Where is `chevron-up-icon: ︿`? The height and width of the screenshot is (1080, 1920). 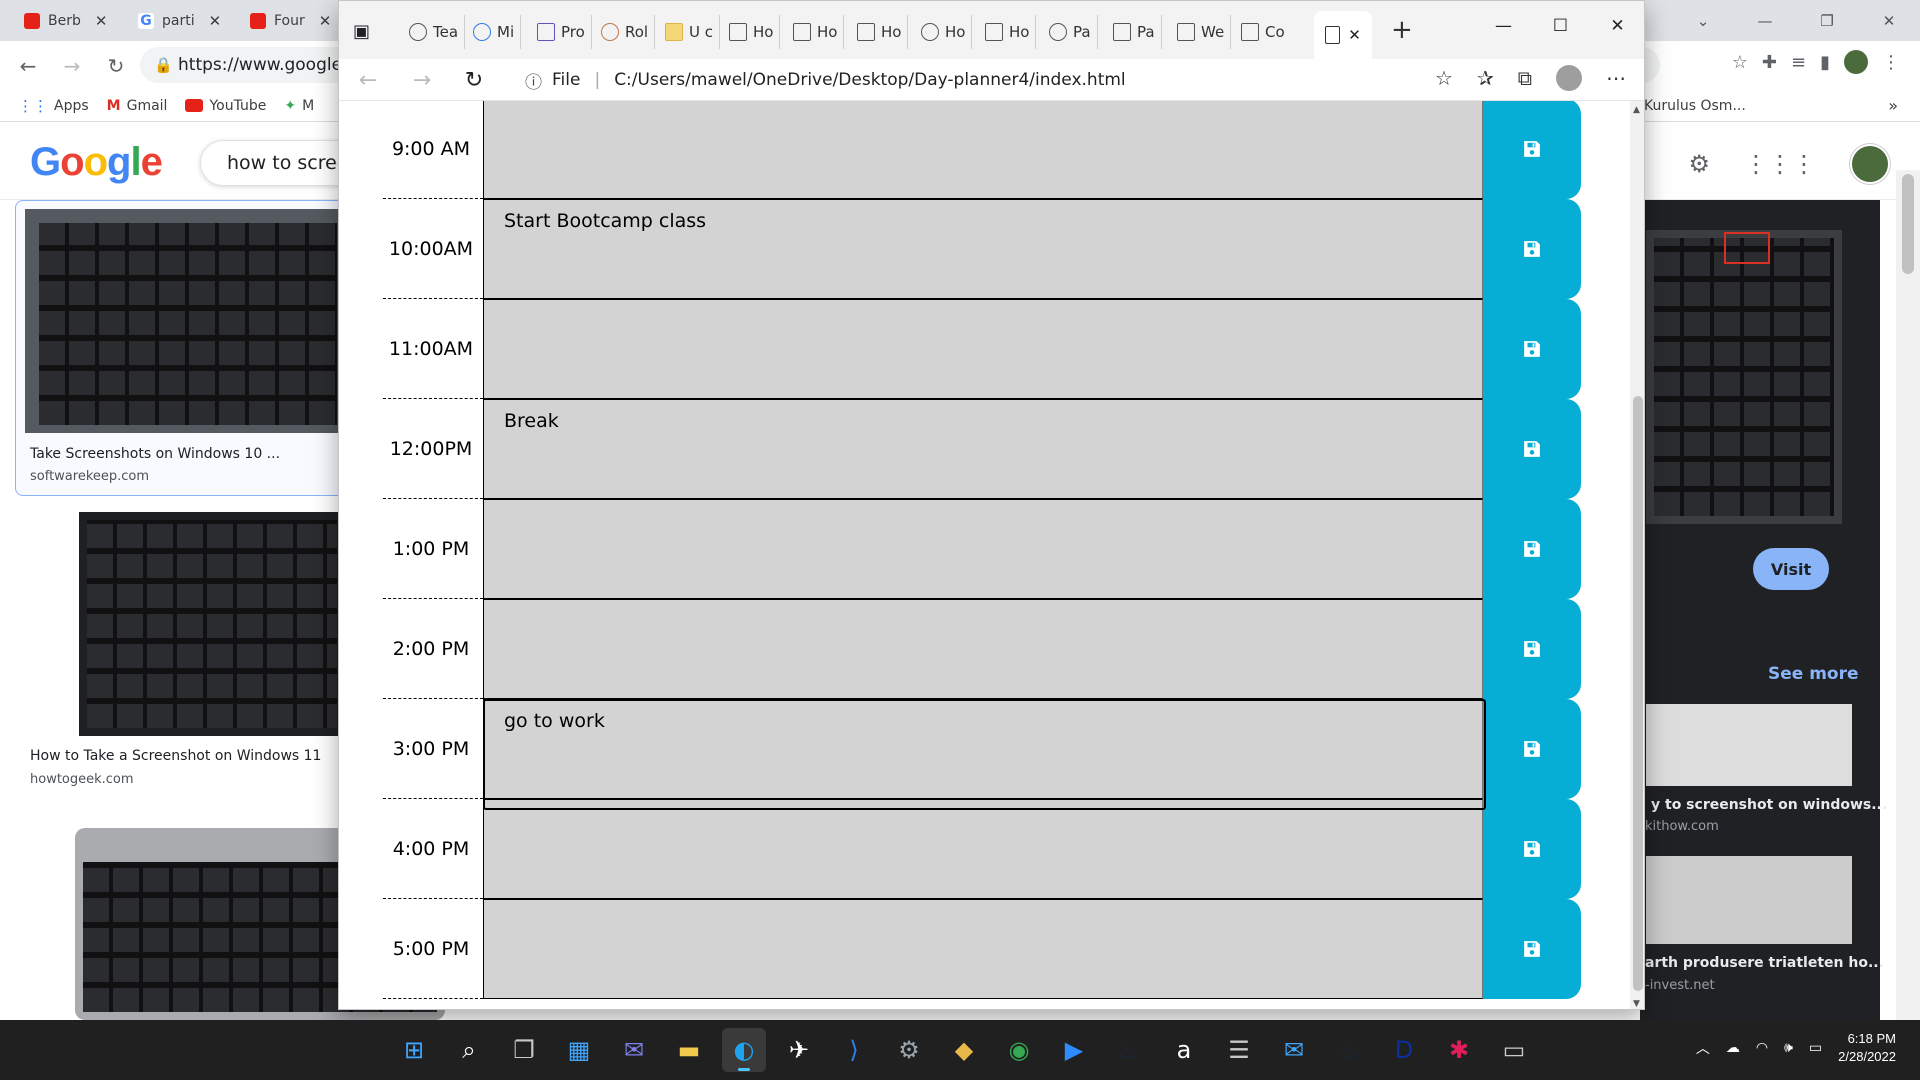
chevron-up-icon: ︿ is located at coordinates (1703, 1048).